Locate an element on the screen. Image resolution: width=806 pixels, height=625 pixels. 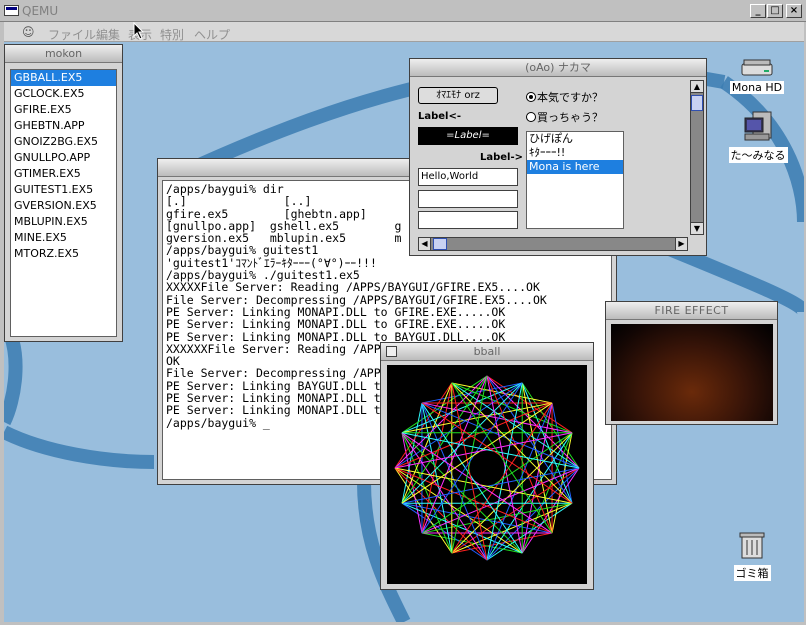
mokon-file-item: GCLOCK.EX5 is located at coordinates (63, 94).